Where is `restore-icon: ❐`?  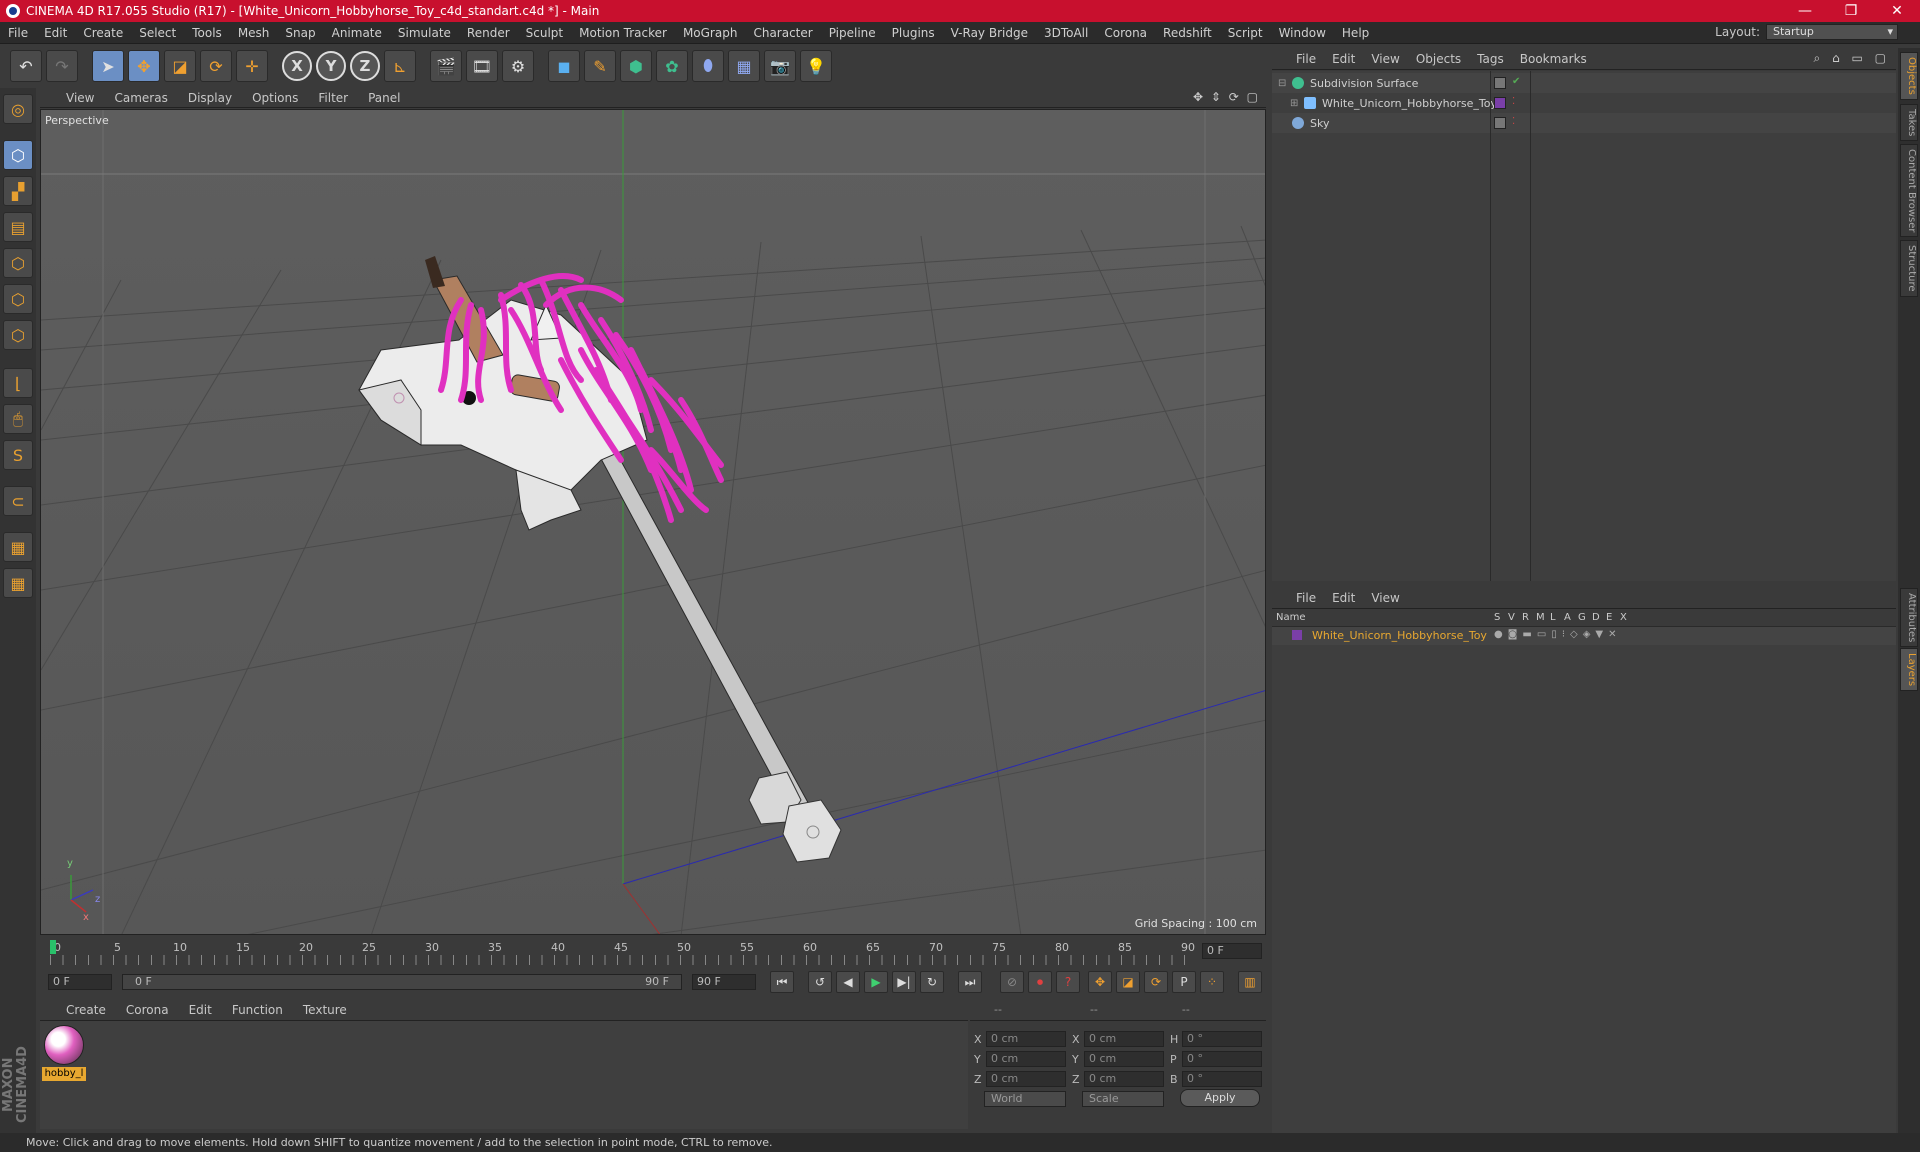 restore-icon: ❐ is located at coordinates (1851, 11).